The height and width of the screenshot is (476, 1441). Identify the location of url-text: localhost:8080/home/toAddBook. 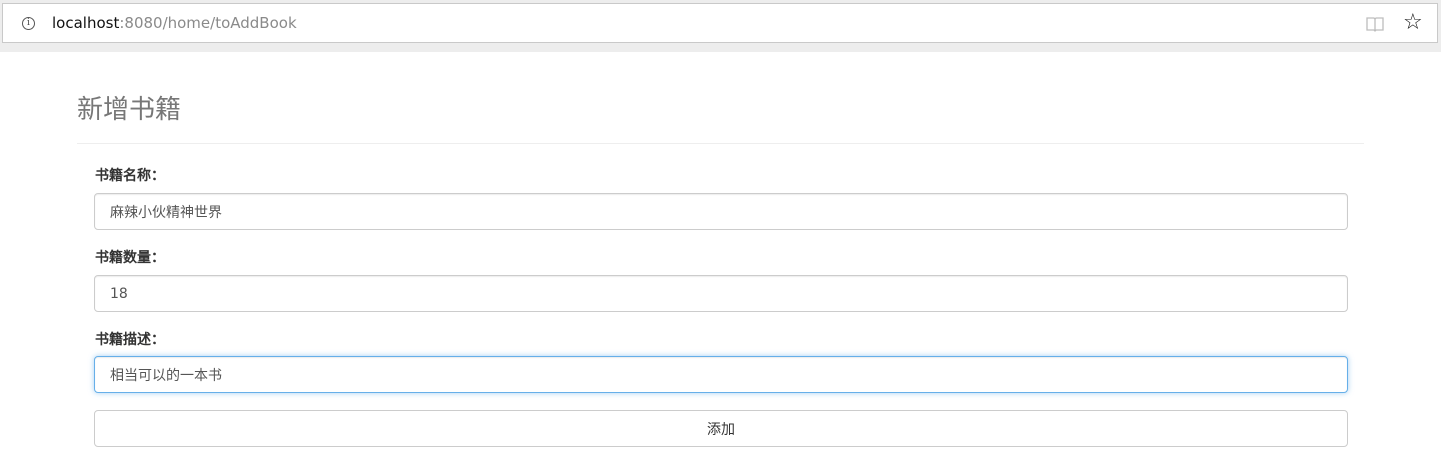
(174, 23).